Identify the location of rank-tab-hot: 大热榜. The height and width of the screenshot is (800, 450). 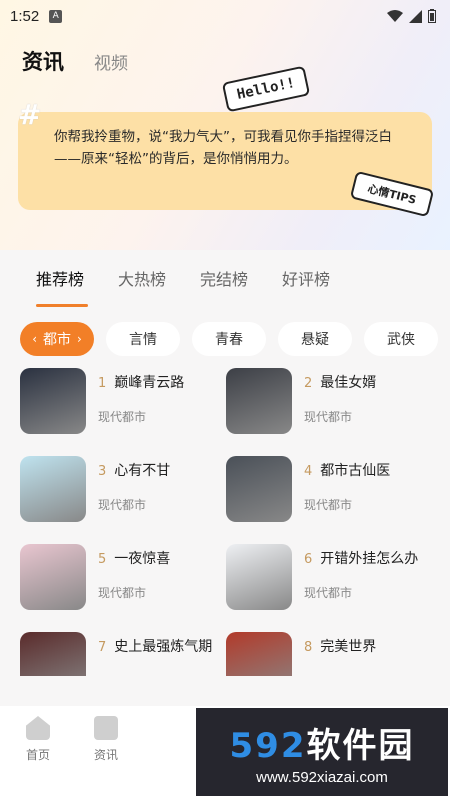
(142, 278).